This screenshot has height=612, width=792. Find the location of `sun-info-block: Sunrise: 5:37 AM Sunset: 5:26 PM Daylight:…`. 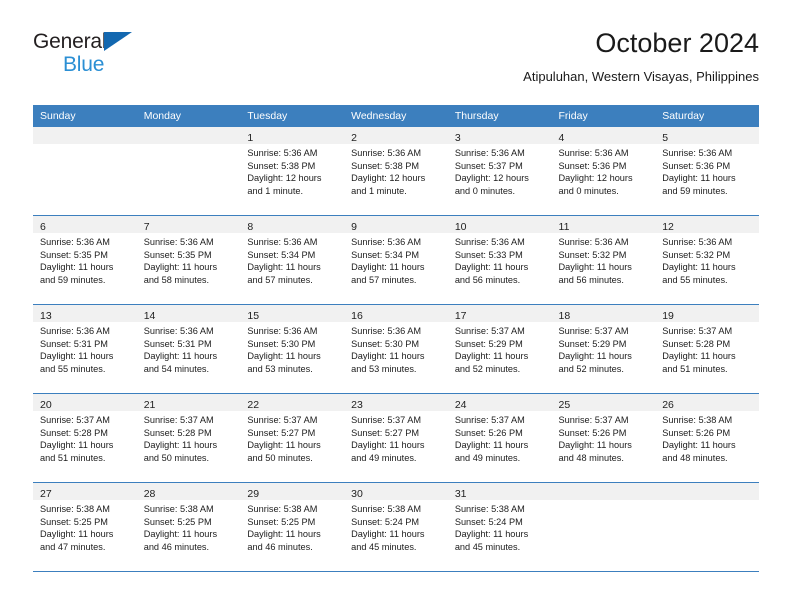

sun-info-block: Sunrise: 5:37 AM Sunset: 5:26 PM Daylight:… is located at coordinates (500, 437).